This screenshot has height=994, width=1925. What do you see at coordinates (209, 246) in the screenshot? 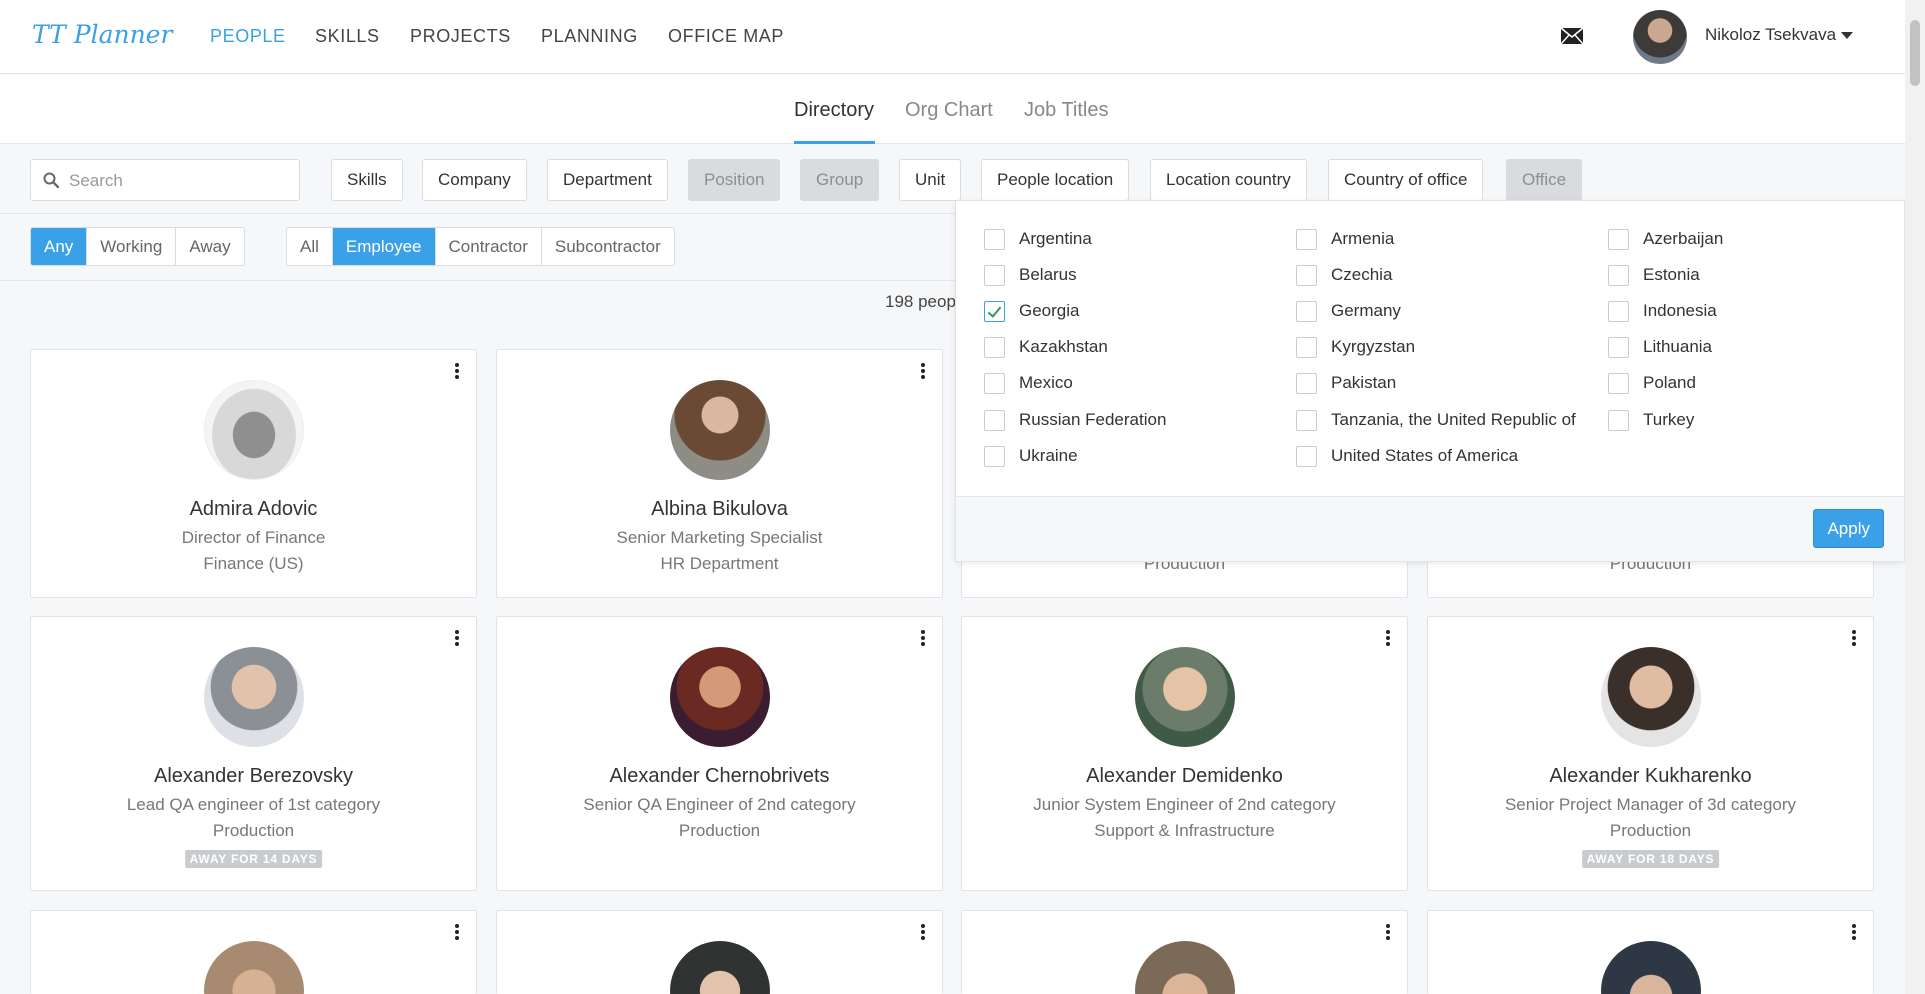
I see `status-away-option: Away` at bounding box center [209, 246].